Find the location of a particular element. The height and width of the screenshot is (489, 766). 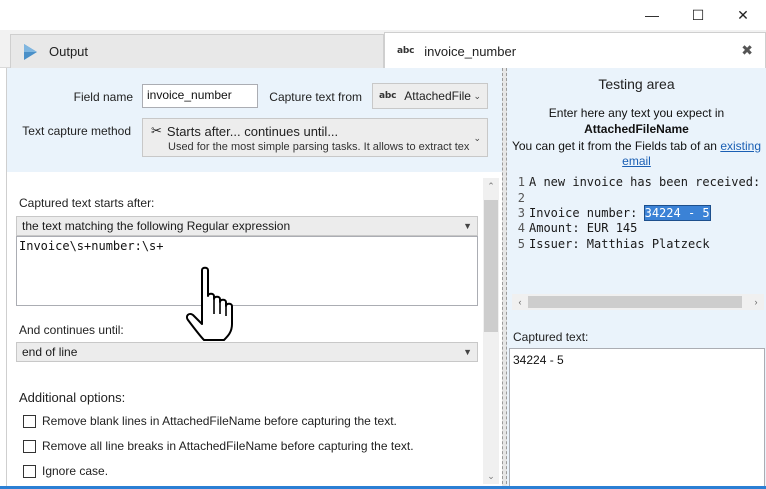

tab-strip: Output abc invoice_number ✖ is located at coordinates (383, 49).